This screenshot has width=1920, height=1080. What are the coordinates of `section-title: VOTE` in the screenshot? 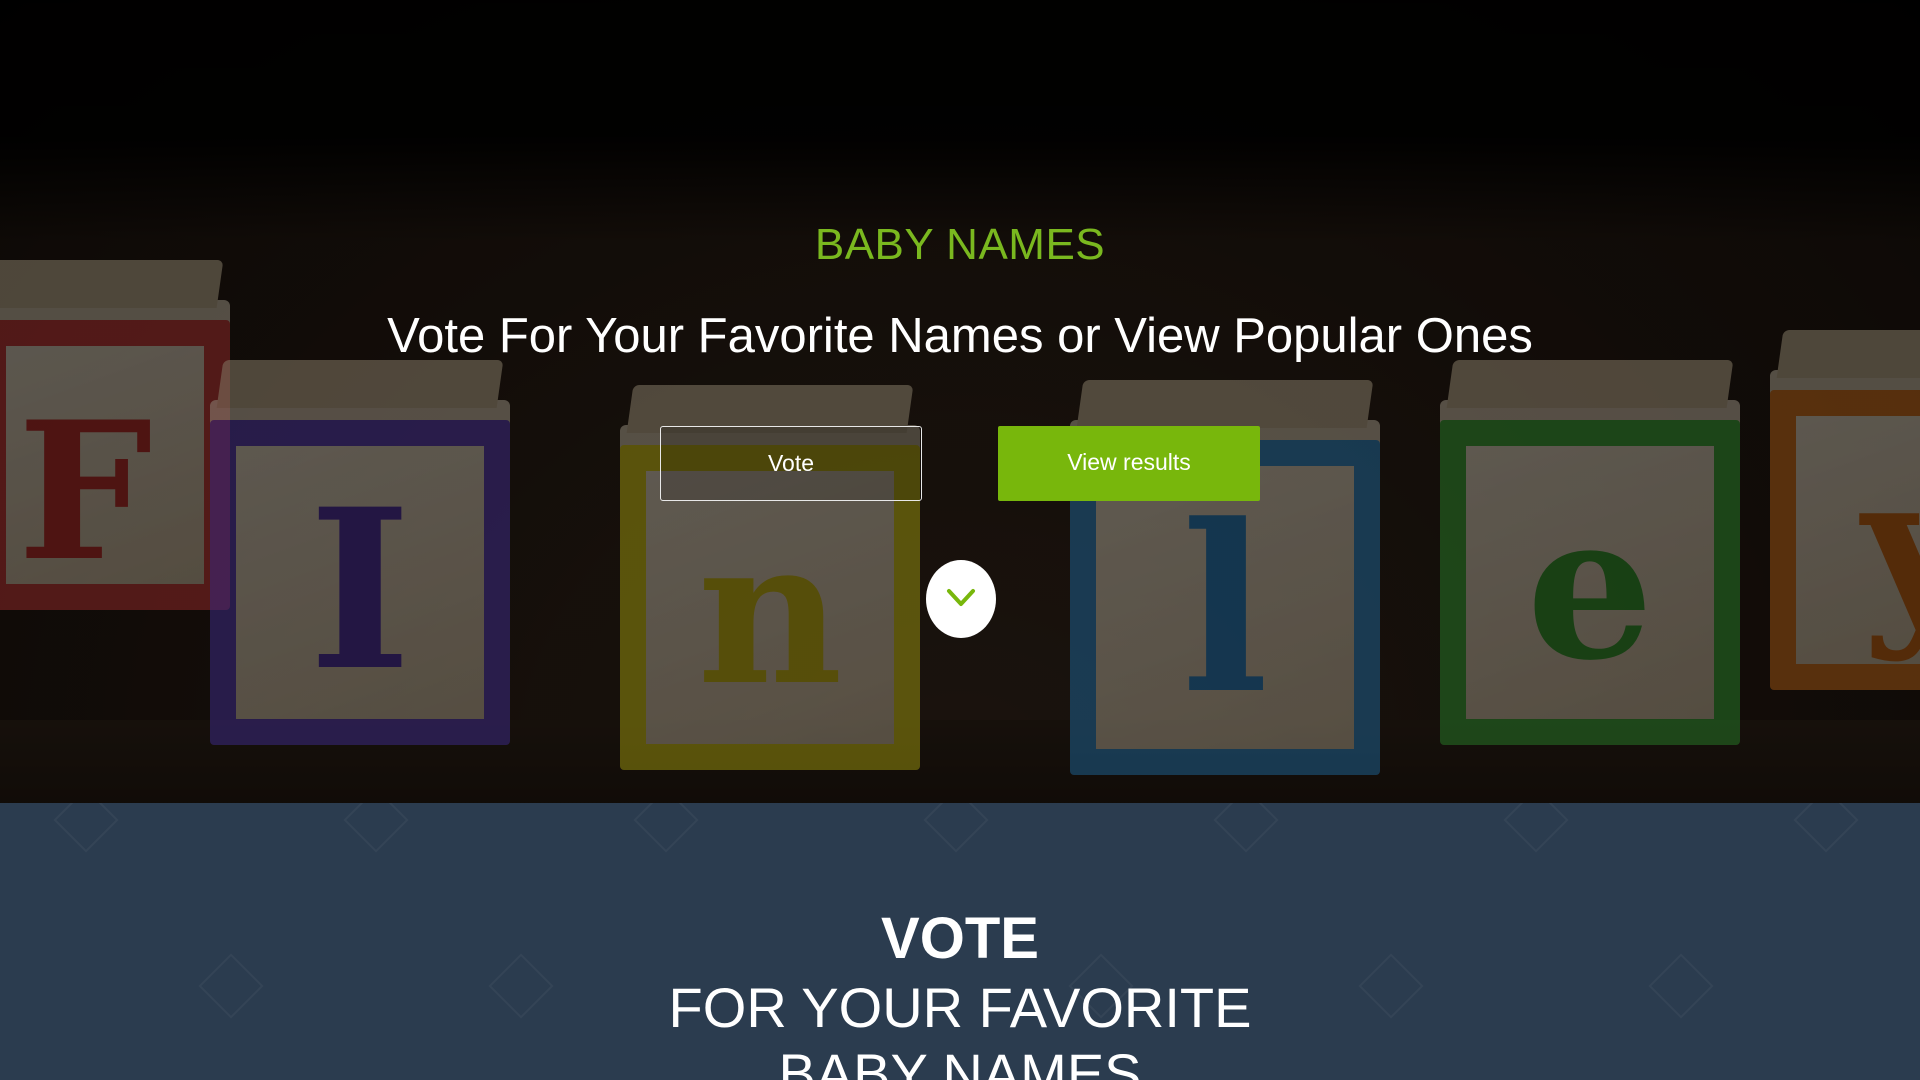 It's located at (960, 938).